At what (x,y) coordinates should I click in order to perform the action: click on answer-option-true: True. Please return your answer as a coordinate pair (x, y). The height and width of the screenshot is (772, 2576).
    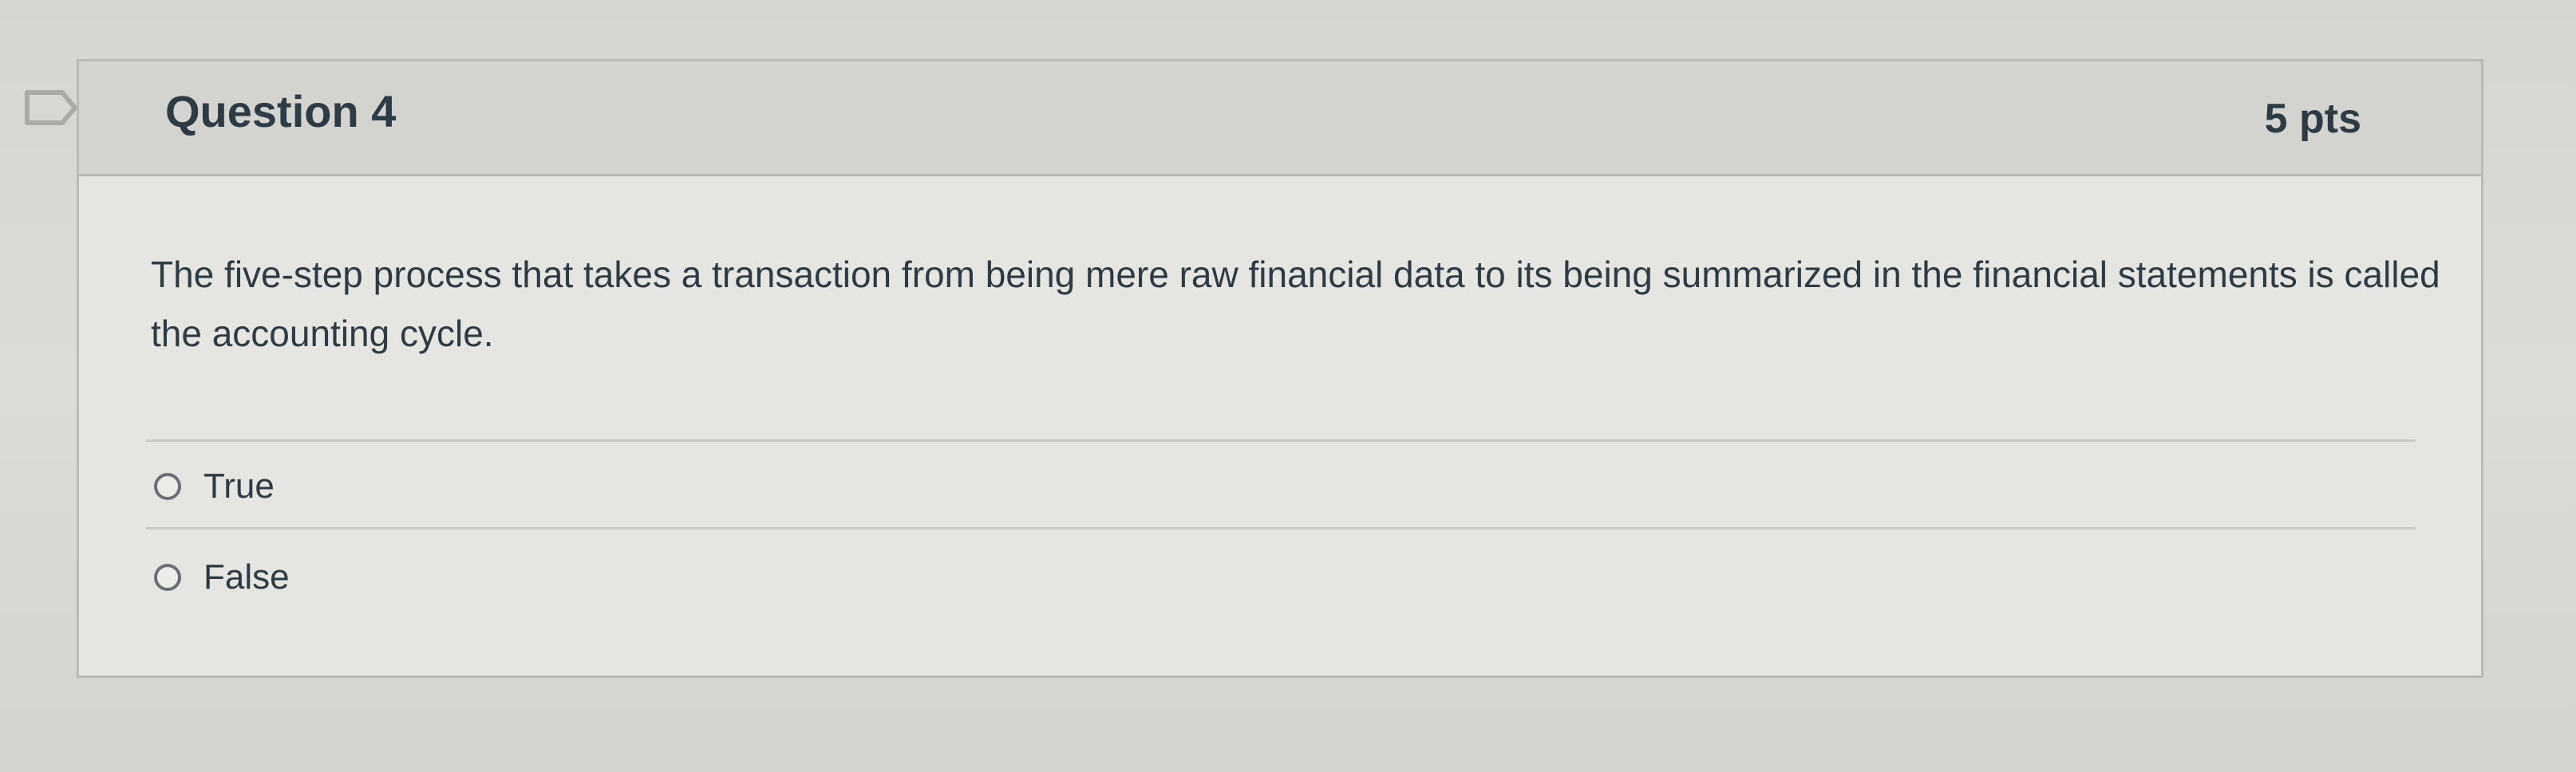
    Looking at the image, I should click on (214, 486).